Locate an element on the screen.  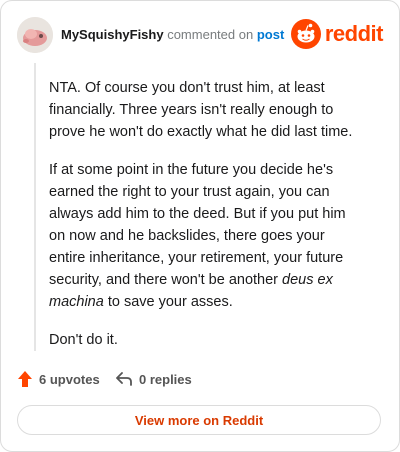
thread-line is located at coordinates (35, 207).